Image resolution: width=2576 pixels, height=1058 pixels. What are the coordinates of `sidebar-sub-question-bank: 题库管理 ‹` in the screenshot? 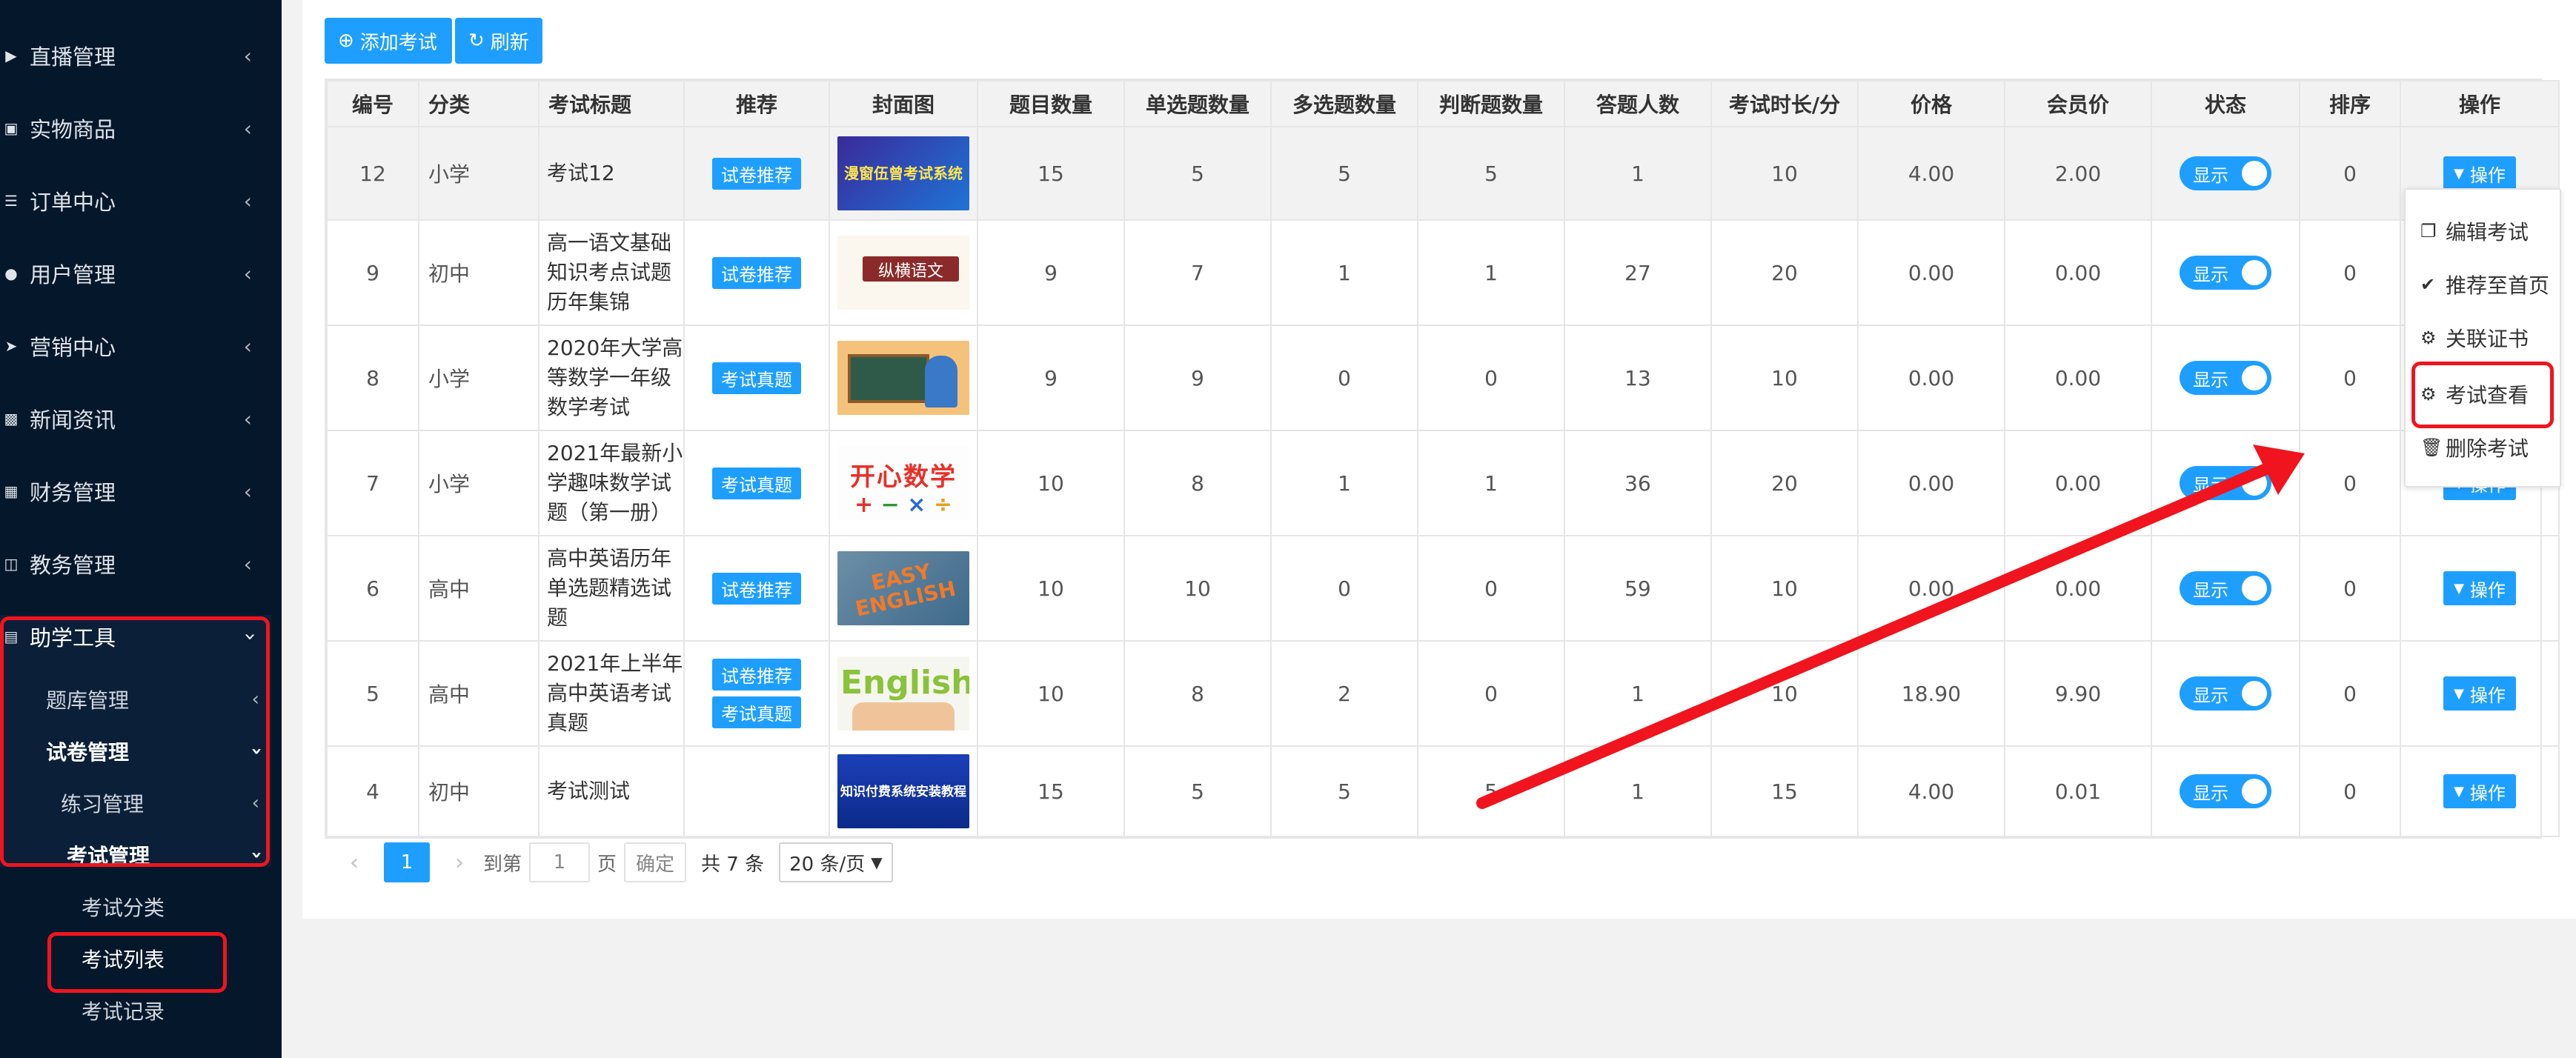 It's located at (157, 699).